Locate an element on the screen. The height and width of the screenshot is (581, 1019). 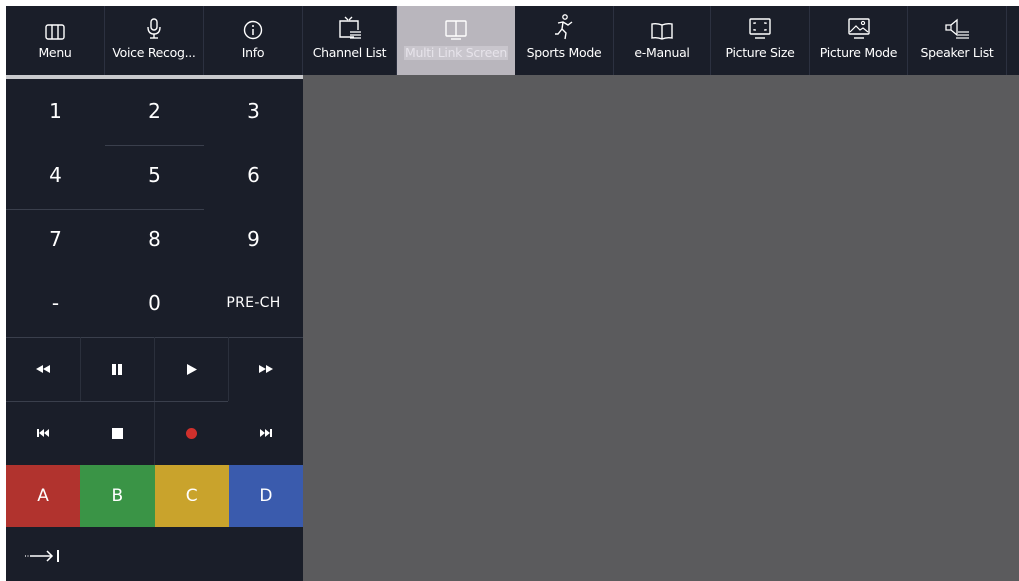
skip-next-button is located at coordinates (266, 433).